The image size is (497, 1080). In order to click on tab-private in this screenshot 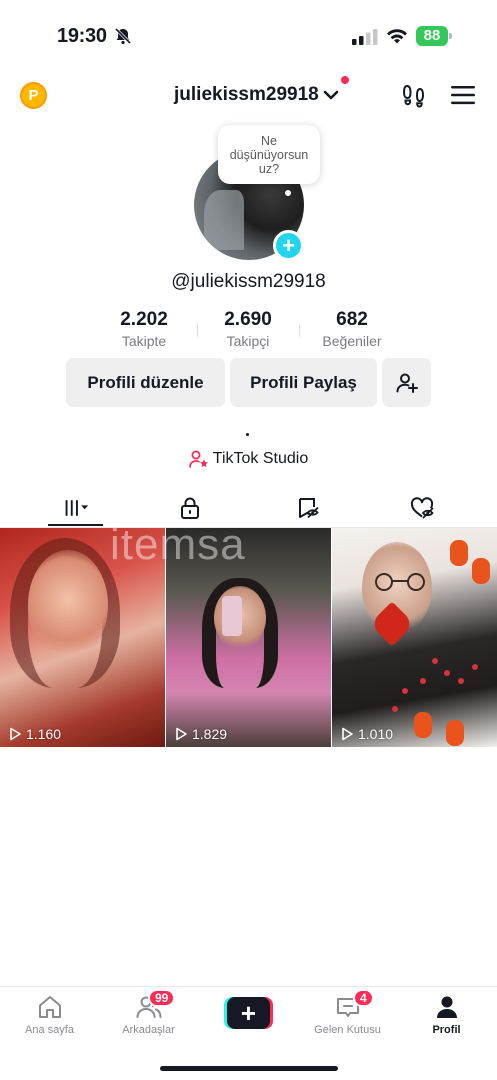, I will do `click(190, 508)`.